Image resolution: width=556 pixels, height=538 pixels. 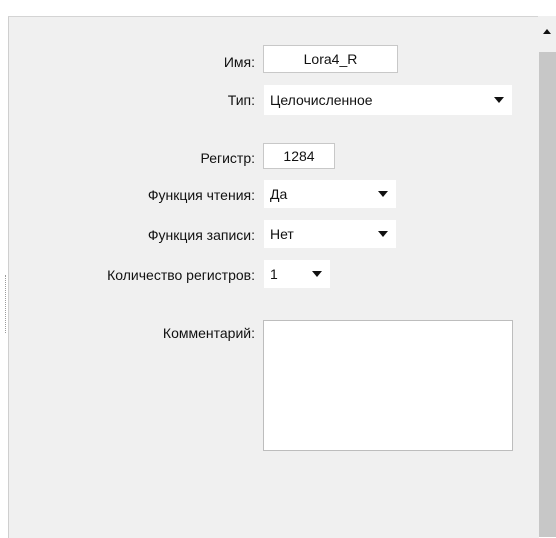 I want to click on name-field: Lora4_R, so click(x=330, y=59).